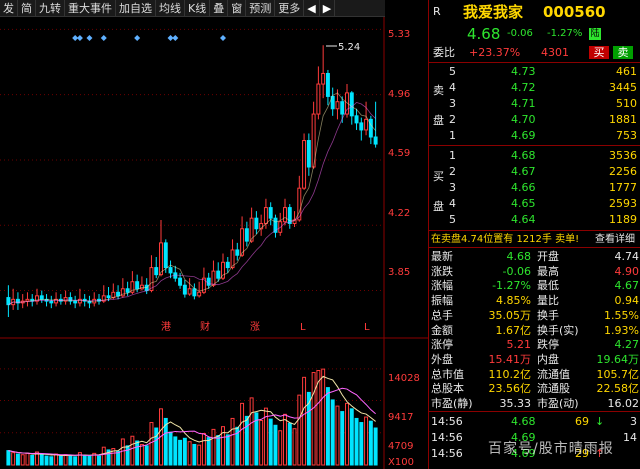  I want to click on order-price: 4.68, so click(523, 155).